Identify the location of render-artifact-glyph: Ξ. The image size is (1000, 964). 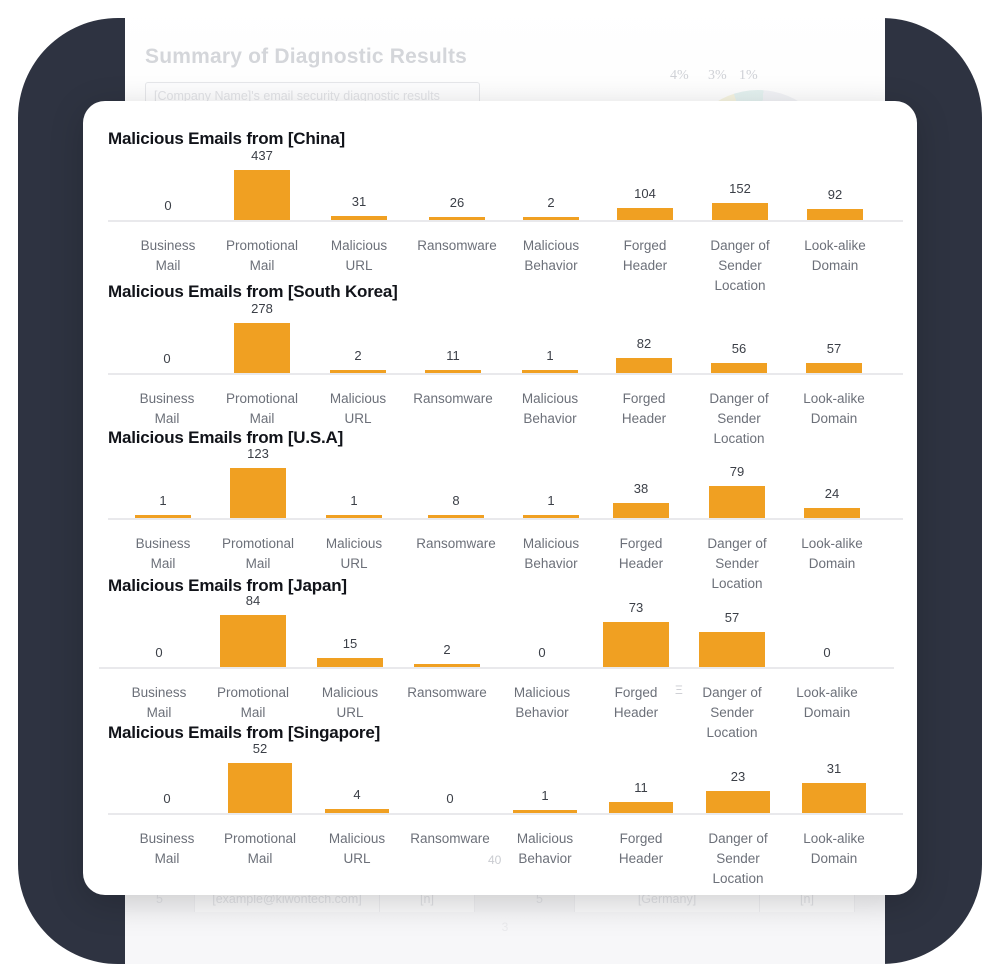
(679, 690).